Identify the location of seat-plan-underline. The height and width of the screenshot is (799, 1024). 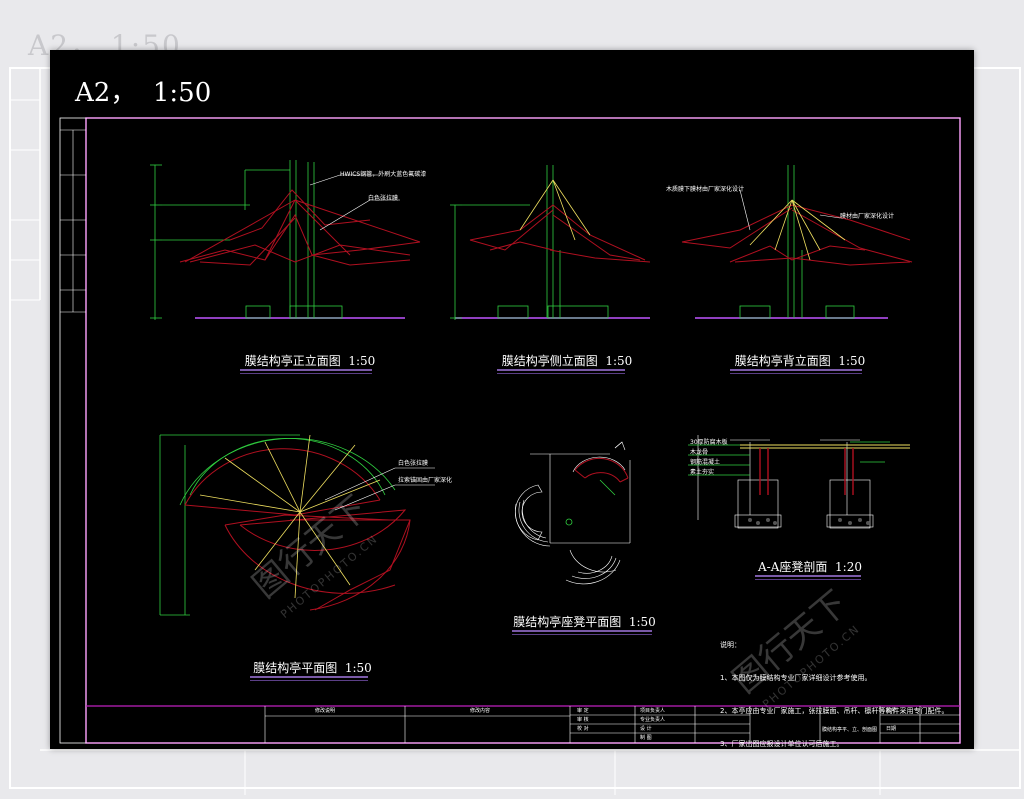
(582, 631).